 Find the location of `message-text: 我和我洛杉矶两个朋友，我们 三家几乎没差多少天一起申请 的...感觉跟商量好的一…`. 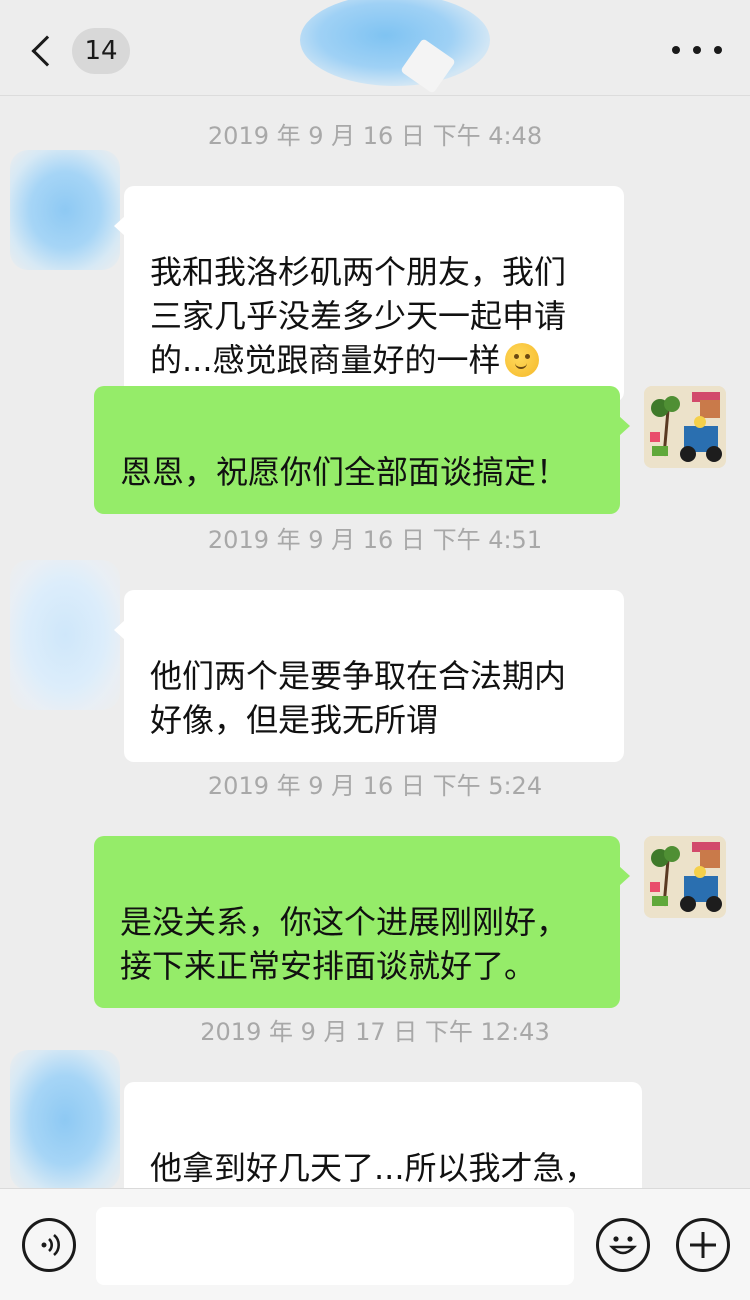

message-text: 我和我洛杉矶两个朋友，我们 三家几乎没差多少天一起申请 的...感觉跟商量好的一… is located at coordinates (358, 316).